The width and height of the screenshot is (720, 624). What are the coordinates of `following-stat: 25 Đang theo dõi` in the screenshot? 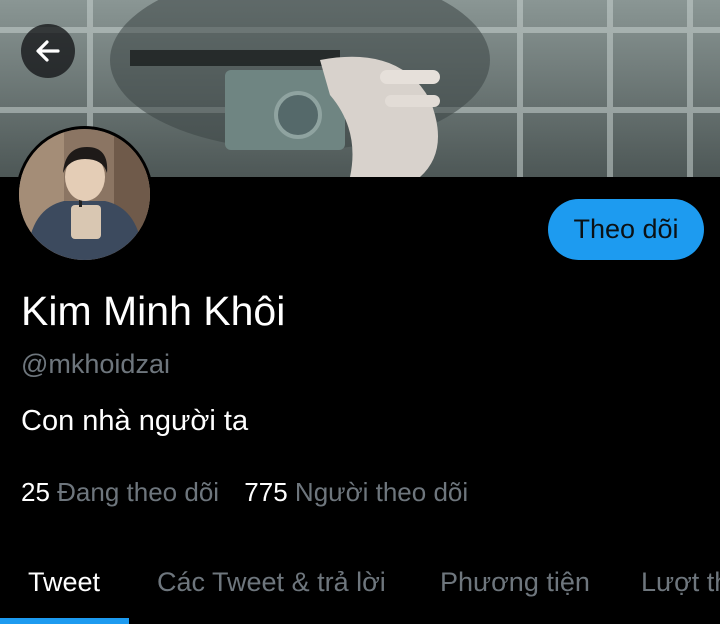 It's located at (123, 492).